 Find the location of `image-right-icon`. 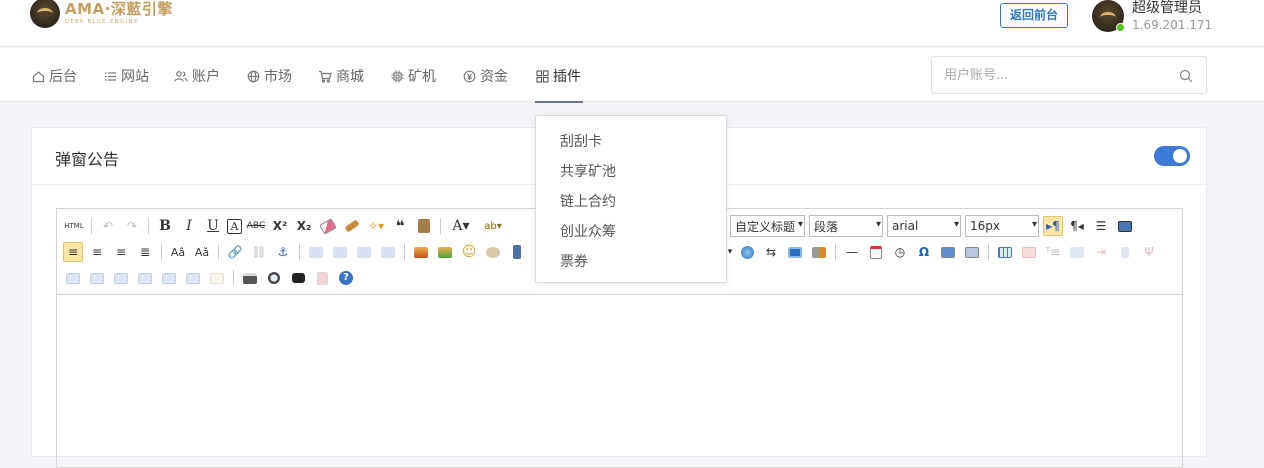

image-right-icon is located at coordinates (364, 252).